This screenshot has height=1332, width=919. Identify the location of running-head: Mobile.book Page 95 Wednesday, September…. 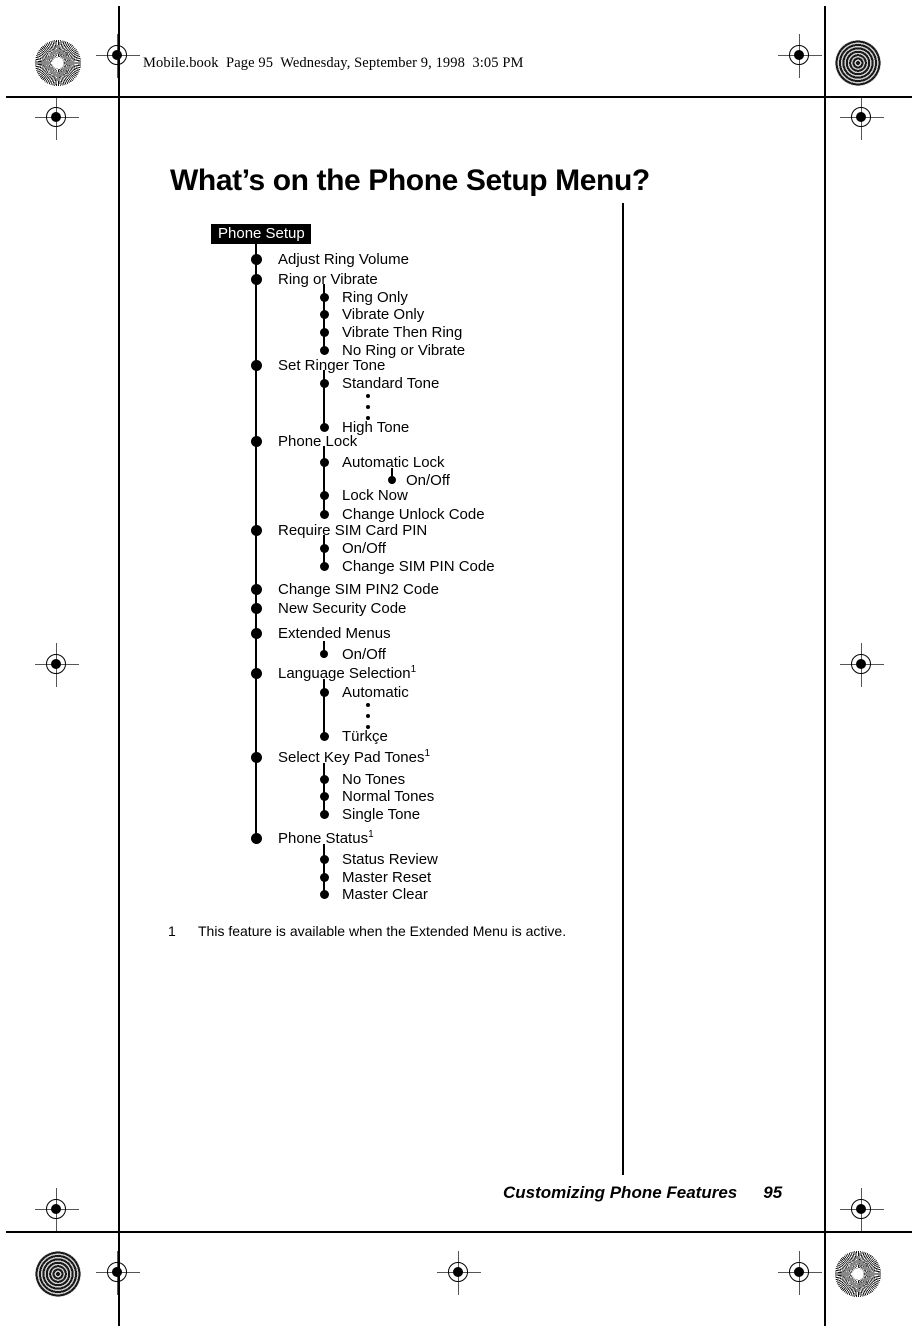
(333, 63).